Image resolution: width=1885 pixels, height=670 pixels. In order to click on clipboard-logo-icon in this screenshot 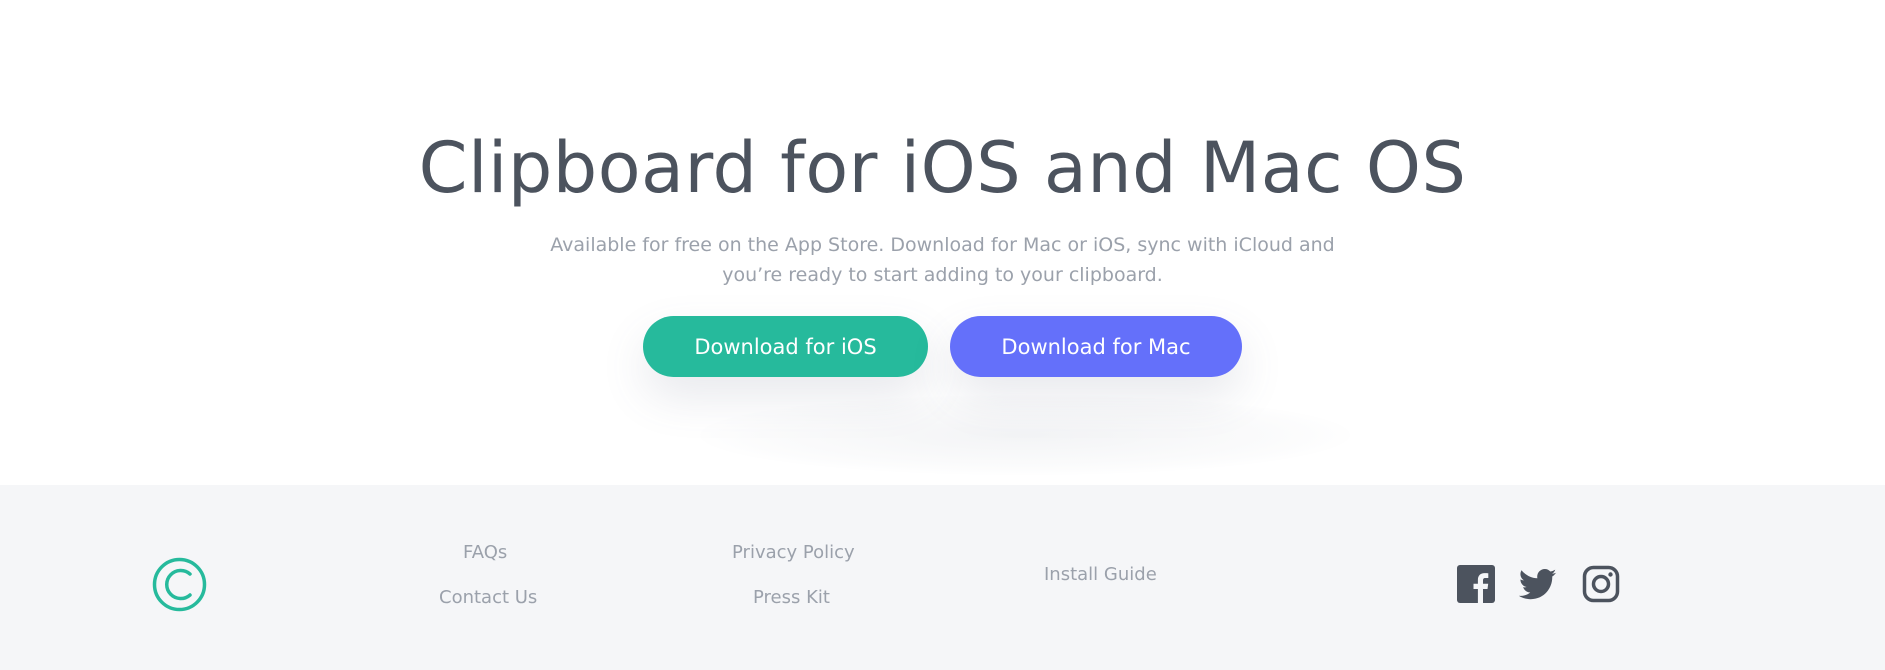, I will do `click(179, 584)`.